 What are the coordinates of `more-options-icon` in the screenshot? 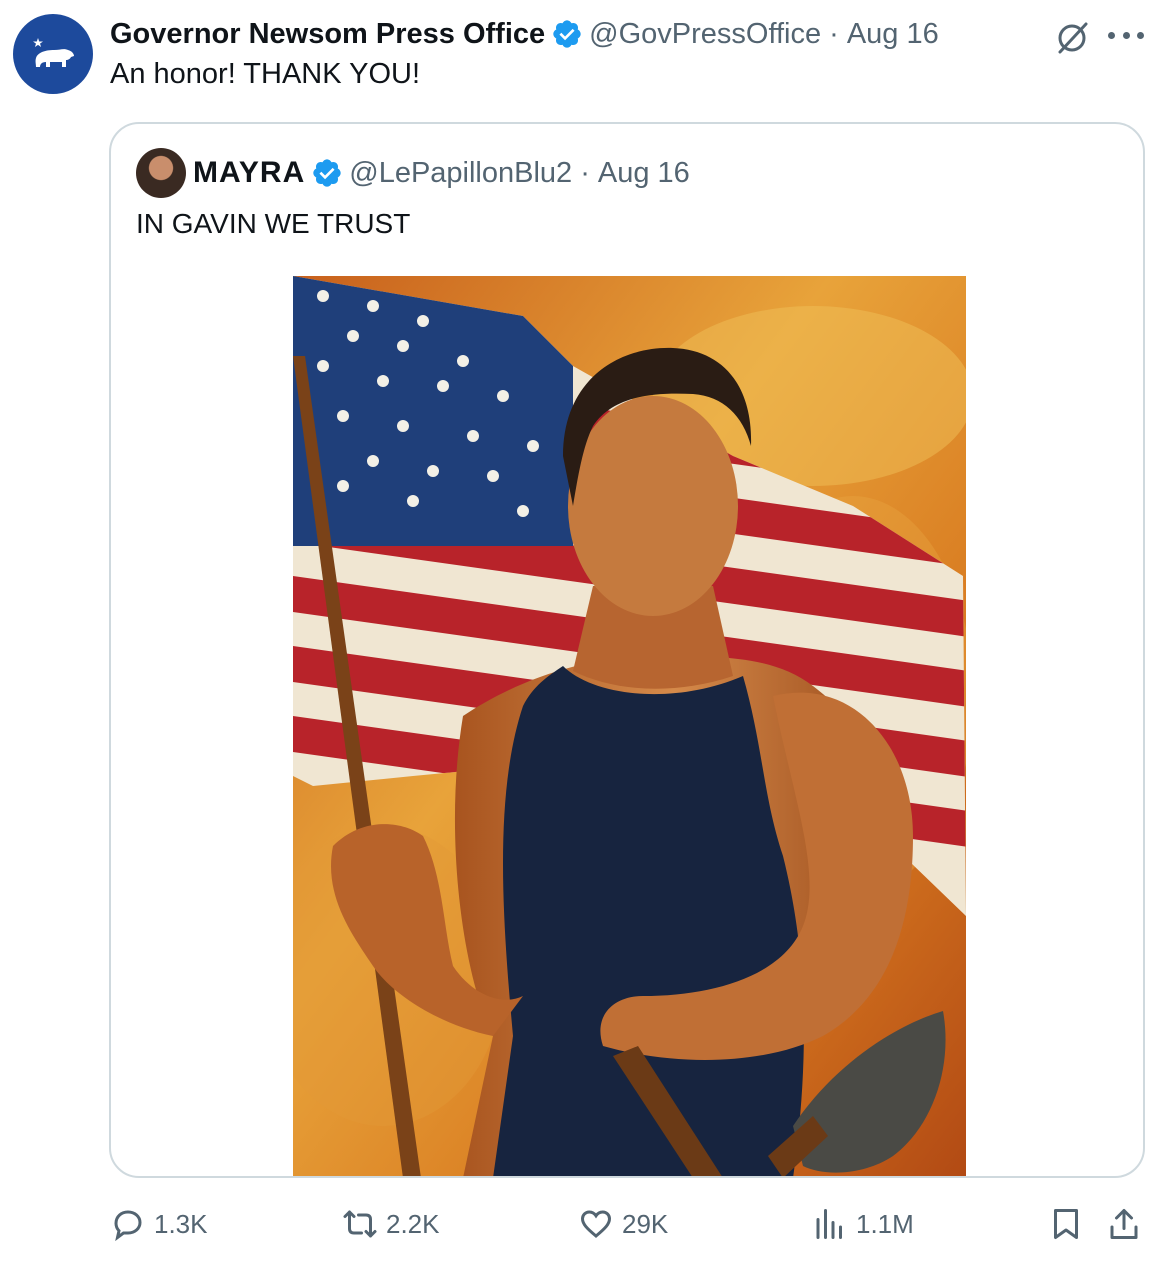 It's located at (1126, 36).